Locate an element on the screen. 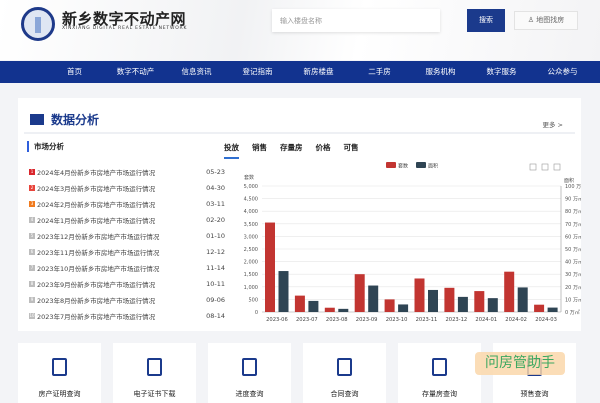  report-title: 2023年8月份新乡市房地产市场运行情况 is located at coordinates (120, 300).